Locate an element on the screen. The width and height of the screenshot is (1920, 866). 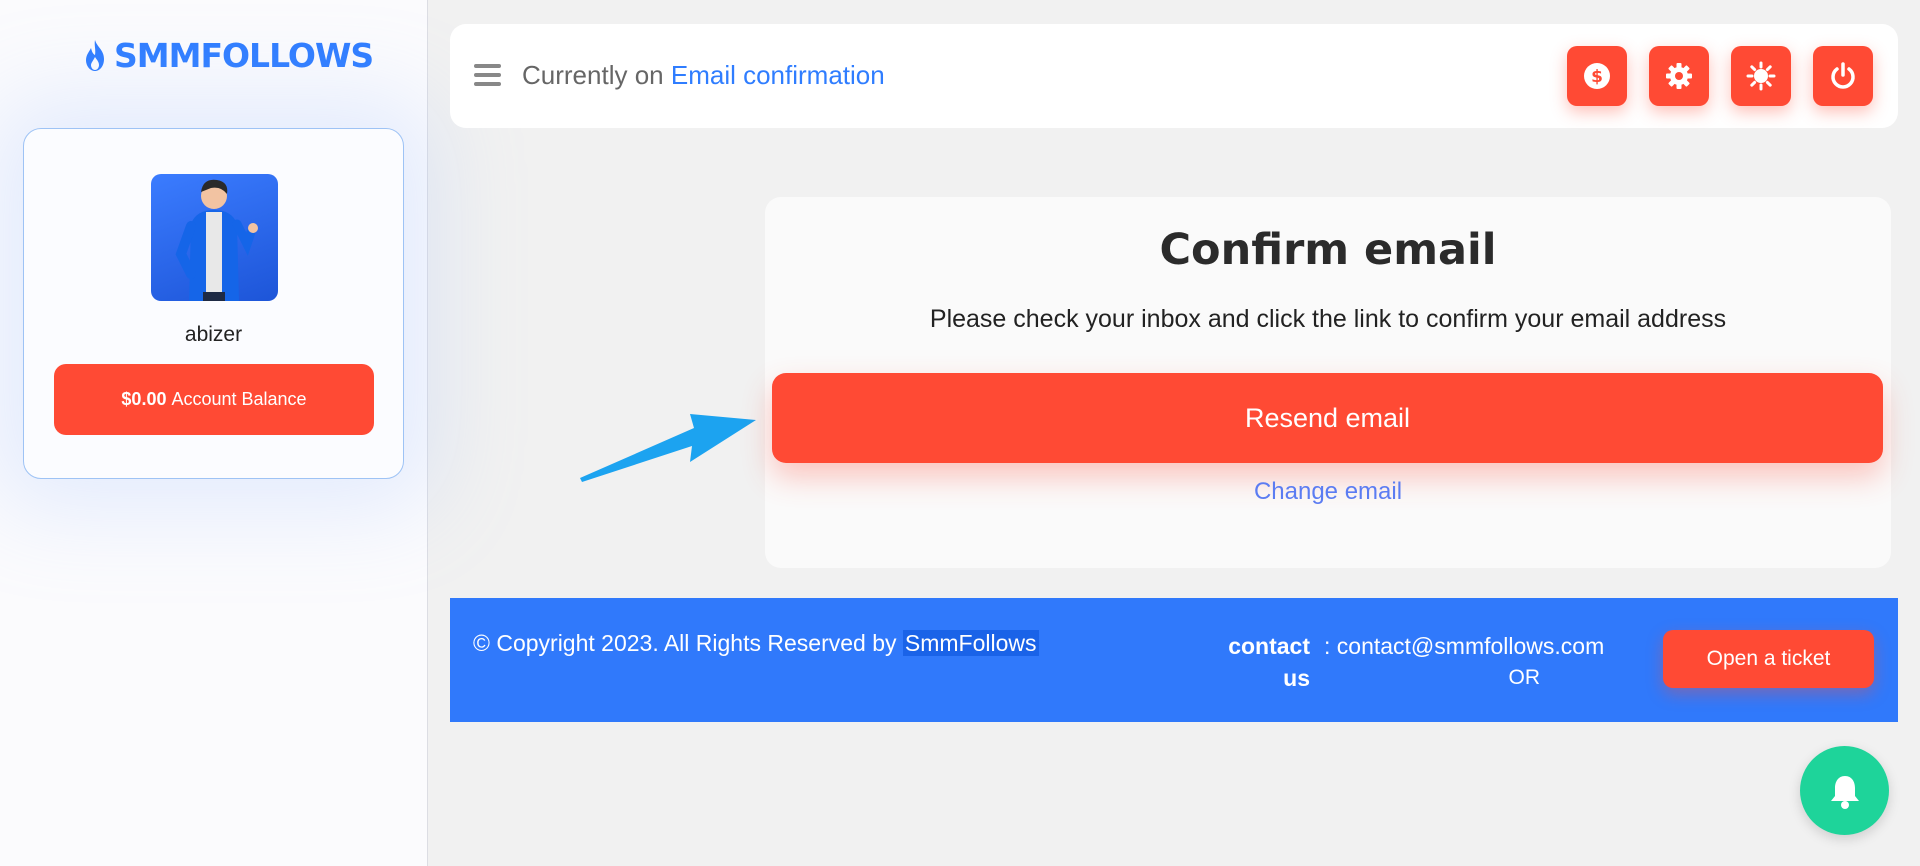
power-icon is located at coordinates (1843, 75).